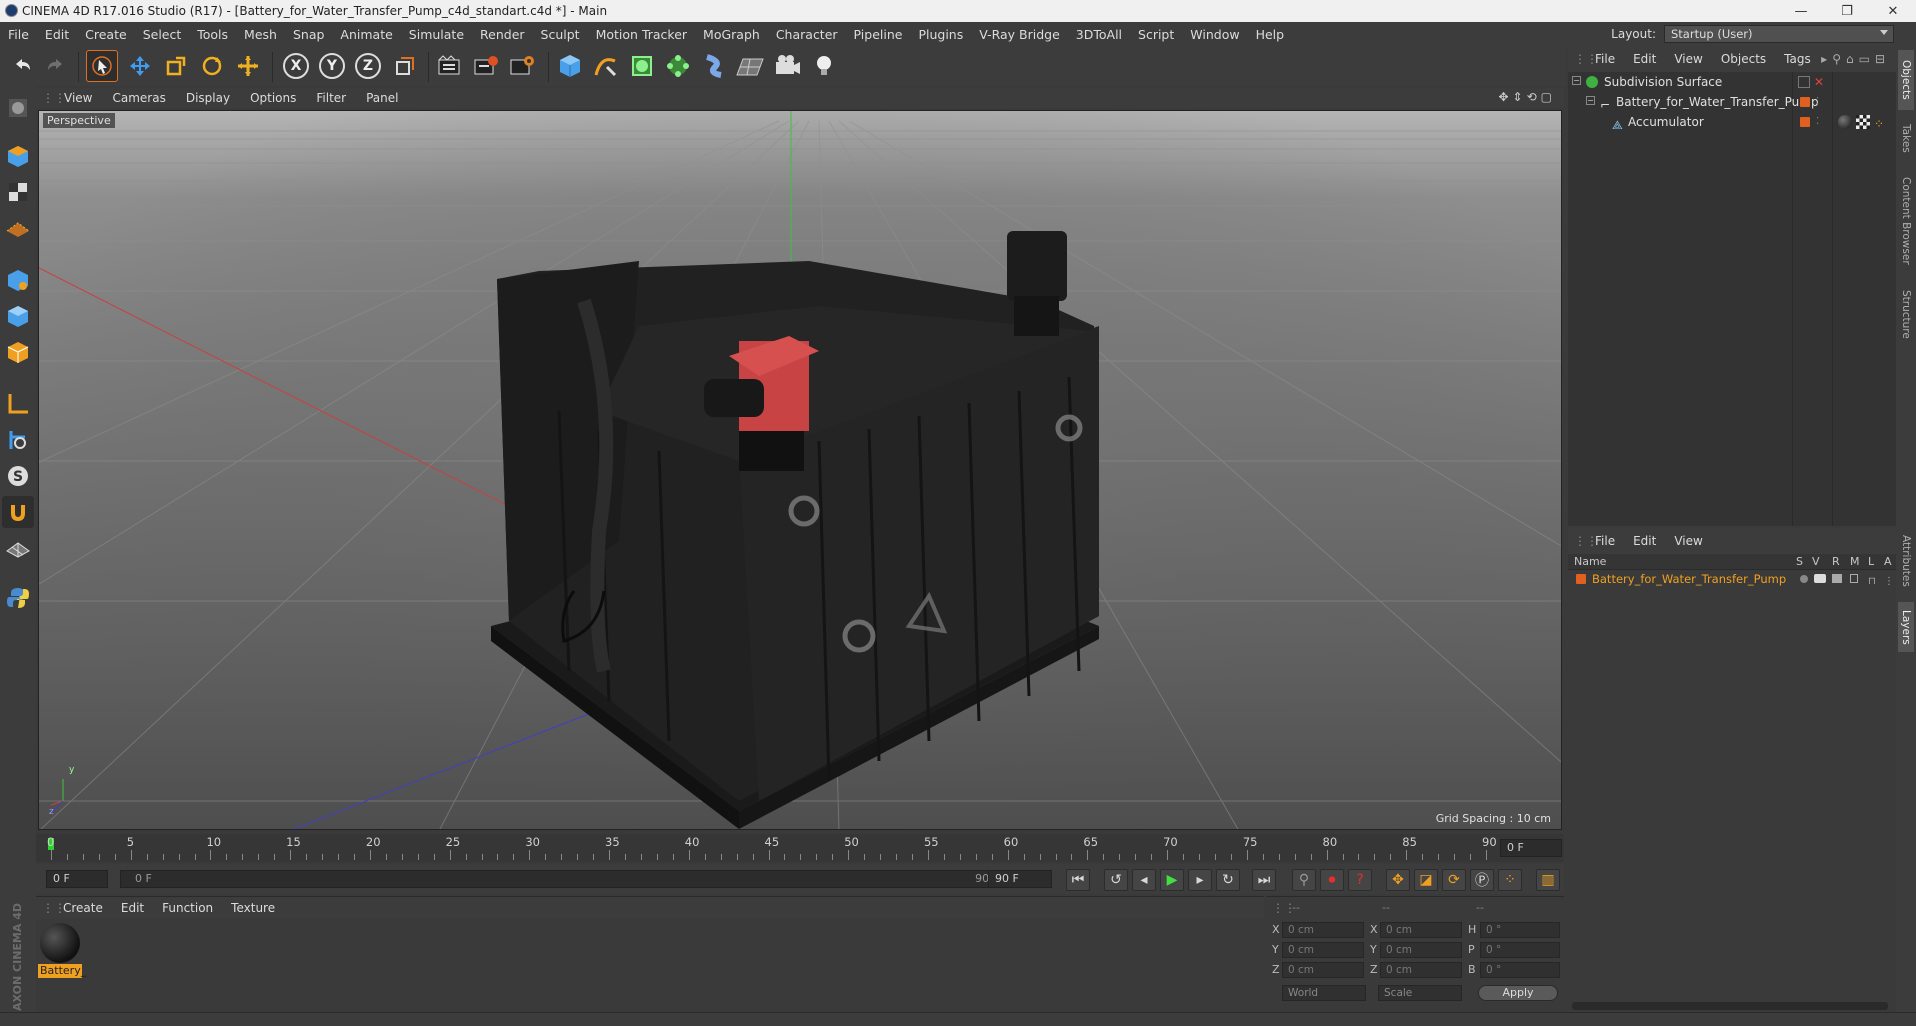 This screenshot has width=1916, height=1026. What do you see at coordinates (1019, 34) in the screenshot?
I see `menu-vray-bridge: V-Ray Bridge` at bounding box center [1019, 34].